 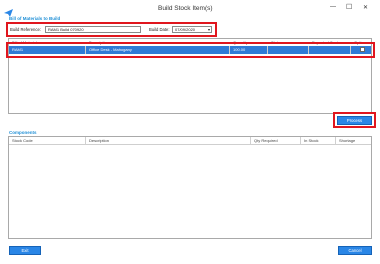 What do you see at coordinates (22, 140) in the screenshot?
I see `components-col-header: Stock Code` at bounding box center [22, 140].